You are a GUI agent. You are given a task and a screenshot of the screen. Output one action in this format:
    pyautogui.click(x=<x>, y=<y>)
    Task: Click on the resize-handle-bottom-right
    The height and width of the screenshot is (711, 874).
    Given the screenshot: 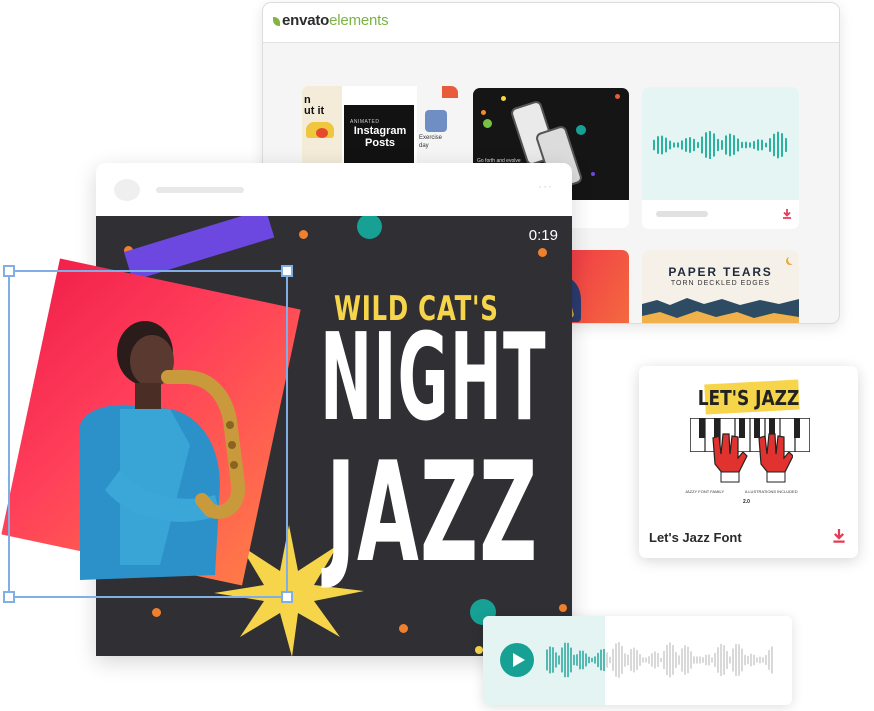 What is the action you would take?
    pyautogui.click(x=287, y=597)
    